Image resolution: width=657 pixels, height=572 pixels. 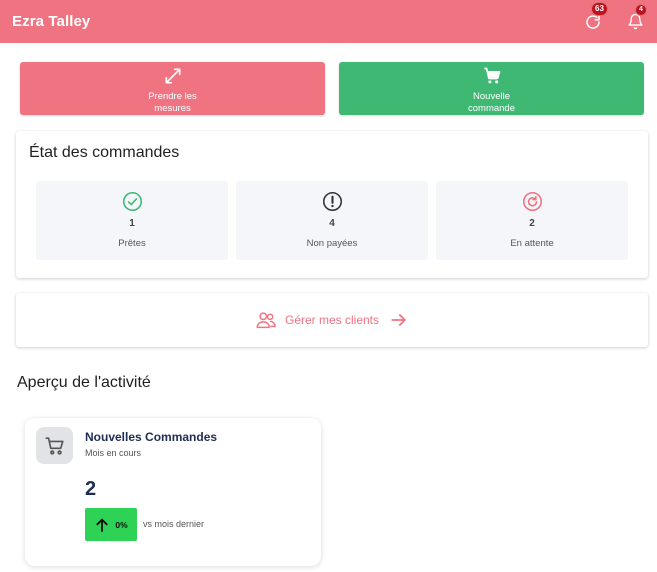 I want to click on cart-icon-box, so click(x=54, y=445).